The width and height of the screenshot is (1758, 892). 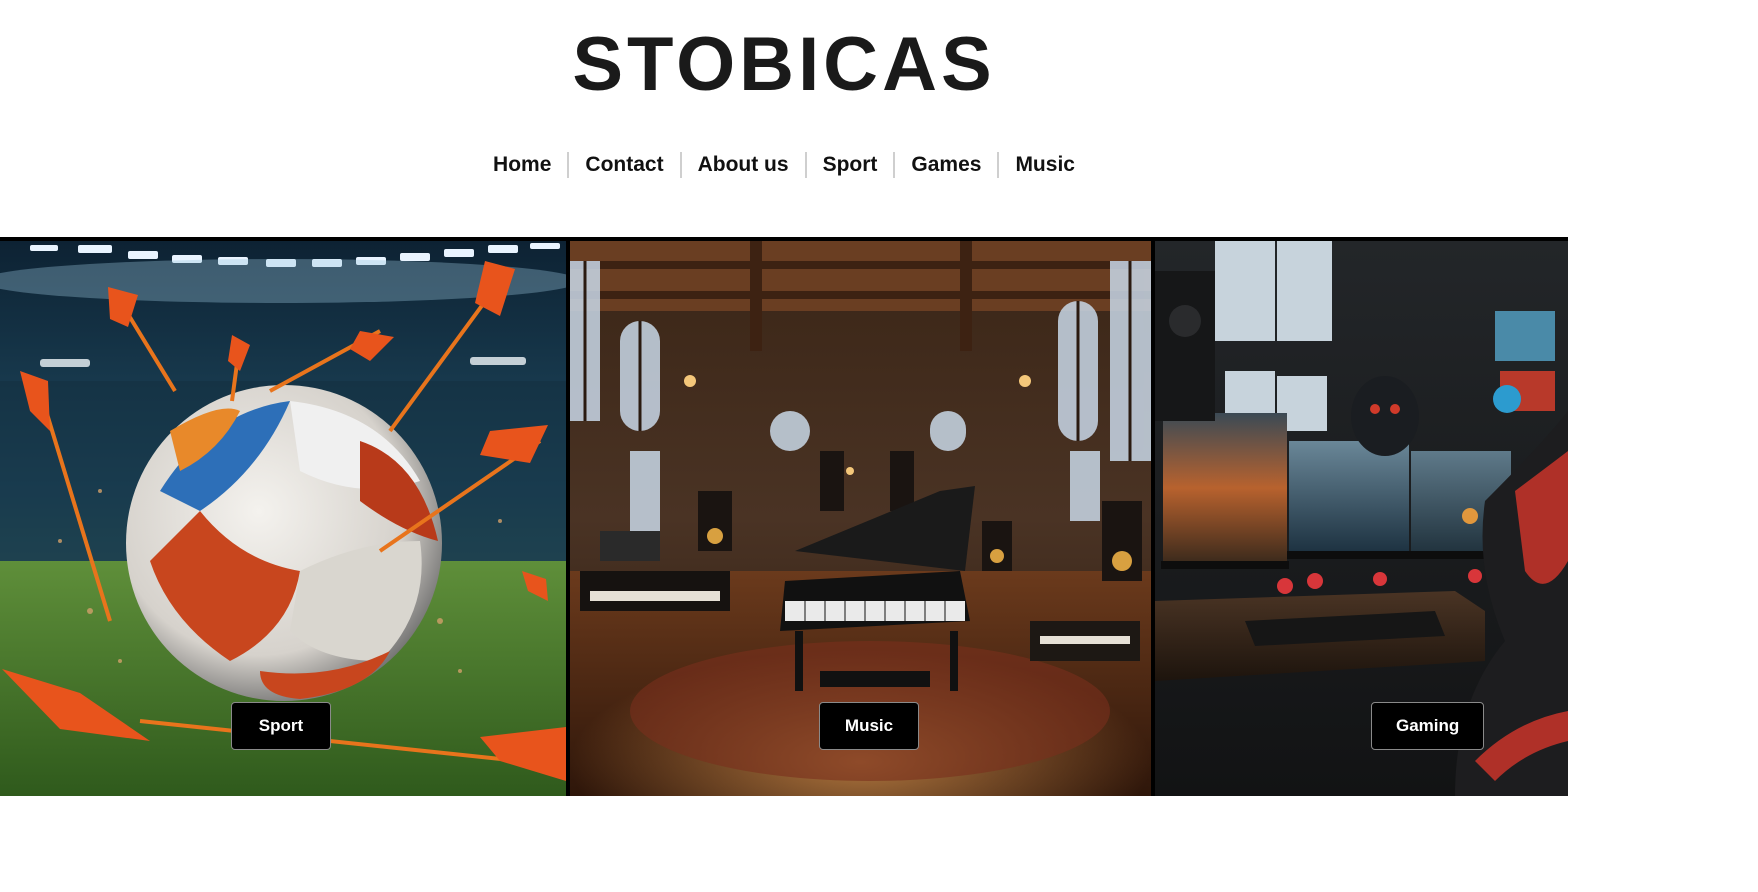 I want to click on site-logo: STOBICAS, so click(x=784, y=65).